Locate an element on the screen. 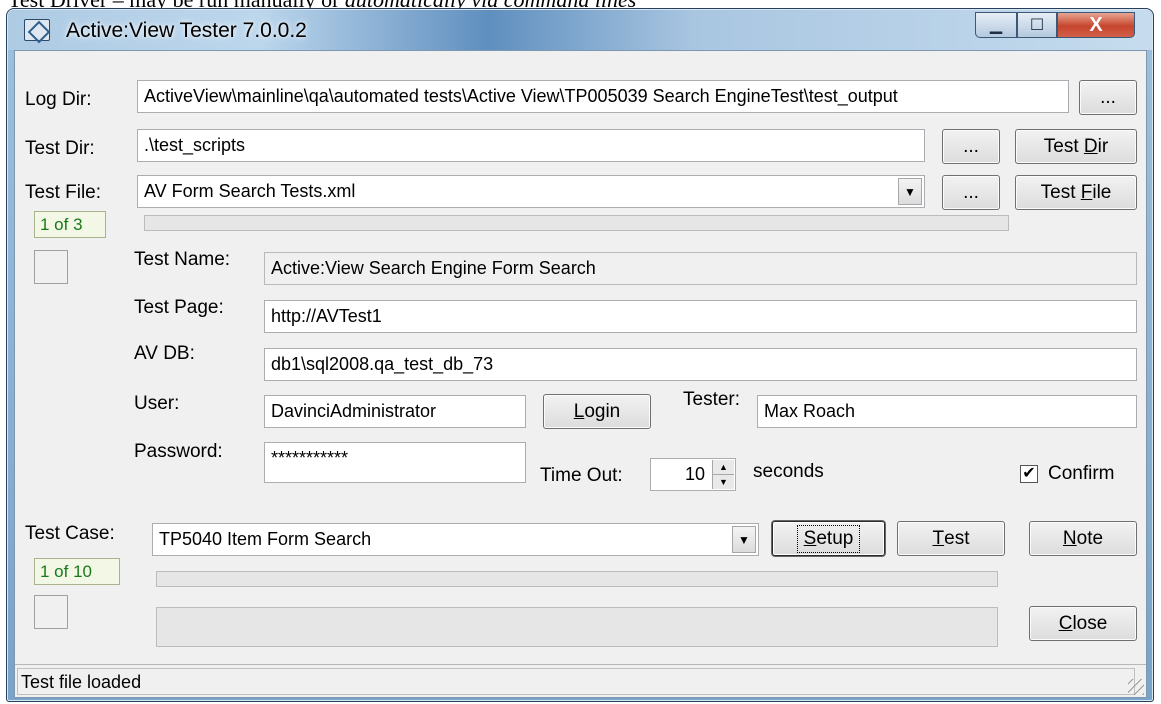 The height and width of the screenshot is (704, 1161). test-case-label: Test Case: is located at coordinates (70, 533).